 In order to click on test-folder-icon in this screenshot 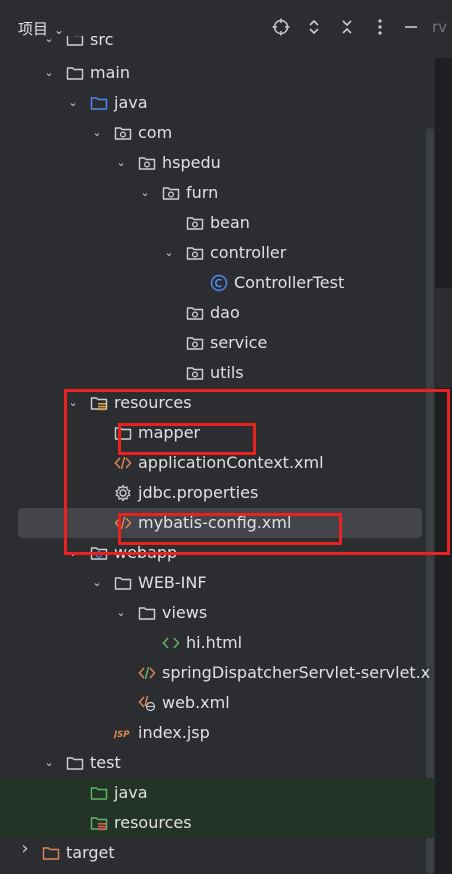, I will do `click(99, 793)`.